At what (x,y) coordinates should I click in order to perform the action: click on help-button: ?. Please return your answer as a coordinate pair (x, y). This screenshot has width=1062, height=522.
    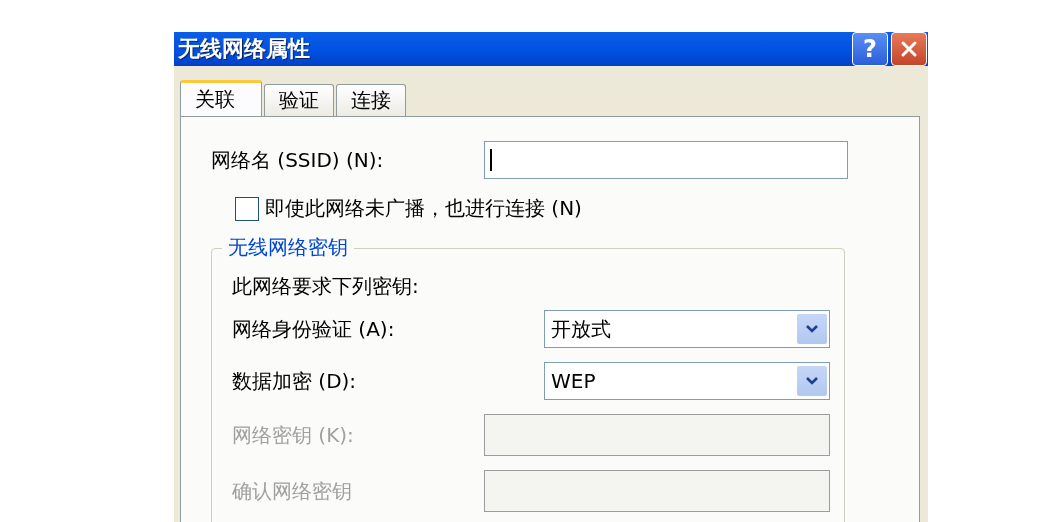
    Looking at the image, I should click on (870, 49).